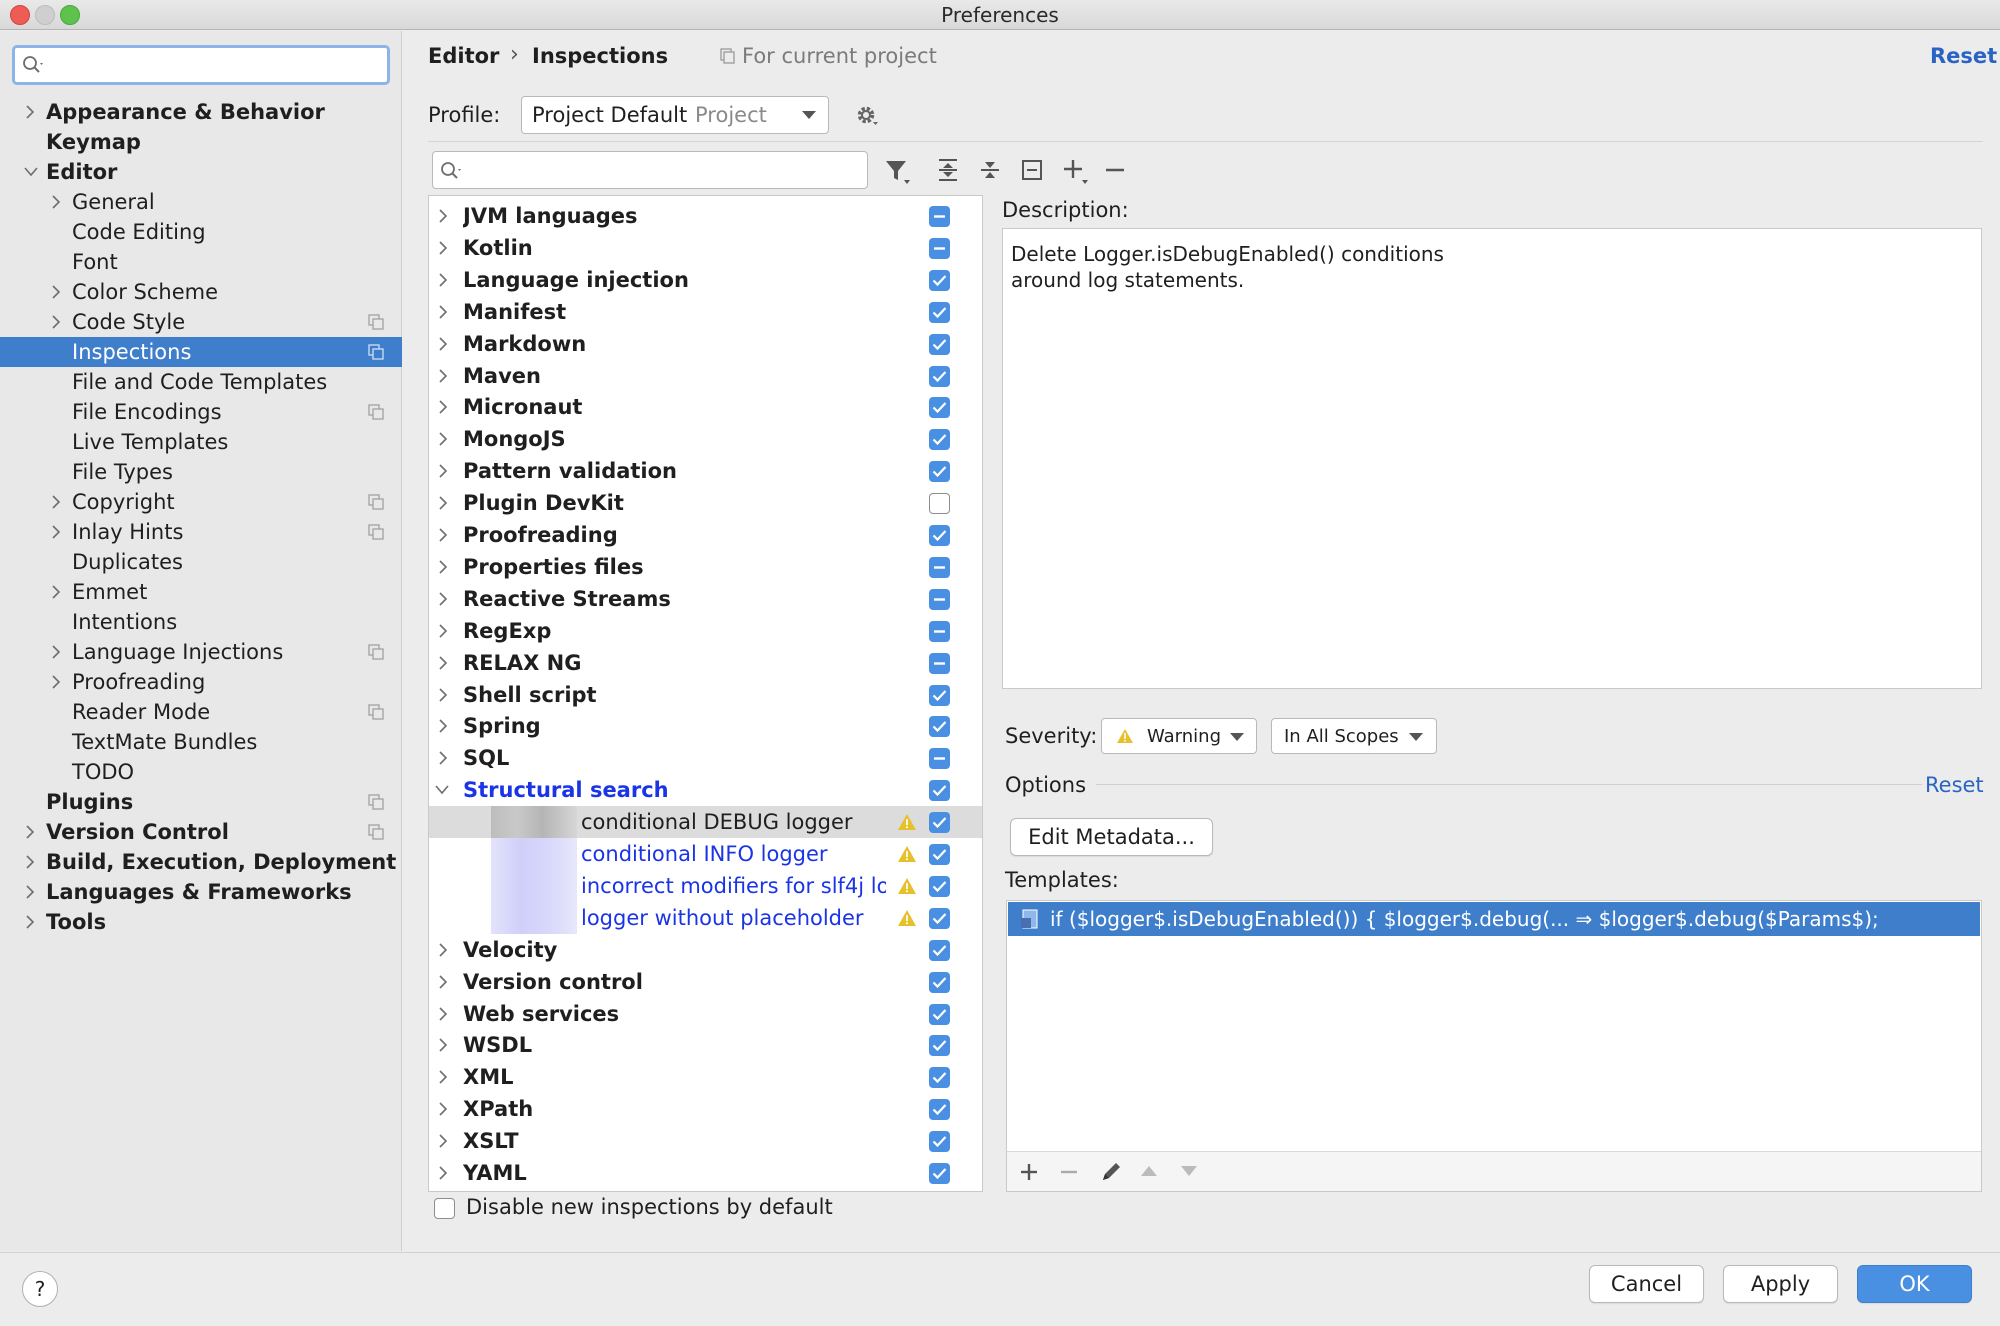  Describe the element at coordinates (705, 567) in the screenshot. I see `inspection-group-row: Properties files` at that location.